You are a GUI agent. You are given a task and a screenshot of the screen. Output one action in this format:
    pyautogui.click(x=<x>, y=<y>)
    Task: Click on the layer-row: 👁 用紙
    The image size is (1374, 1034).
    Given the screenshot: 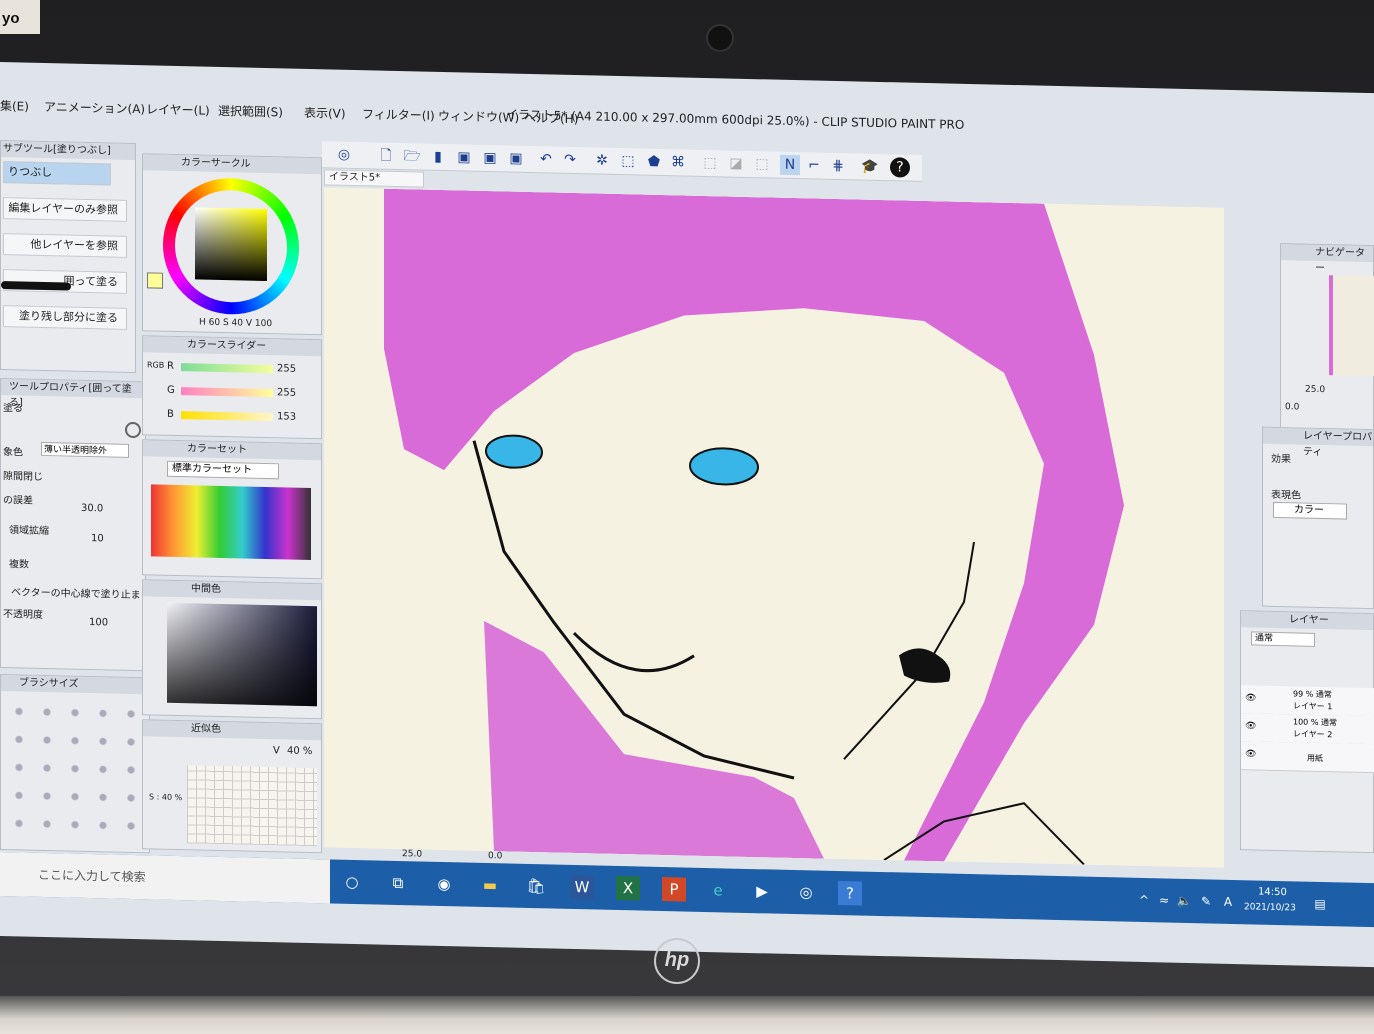 What is the action you would take?
    pyautogui.click(x=1307, y=757)
    